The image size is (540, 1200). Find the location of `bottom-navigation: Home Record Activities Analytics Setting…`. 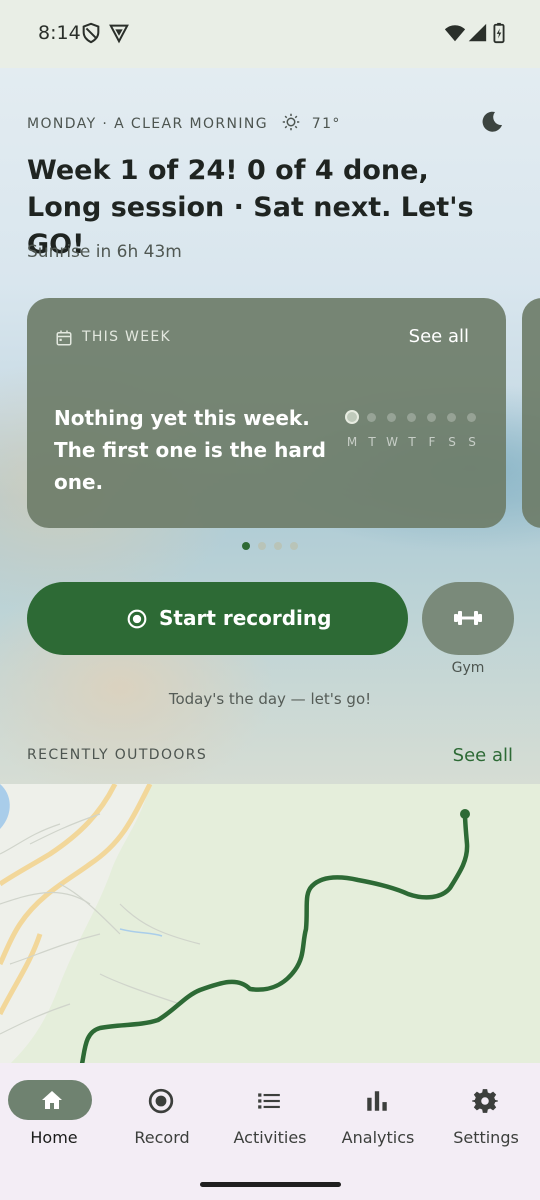

bottom-navigation: Home Record Activities Analytics Setting… is located at coordinates (270, 1131).